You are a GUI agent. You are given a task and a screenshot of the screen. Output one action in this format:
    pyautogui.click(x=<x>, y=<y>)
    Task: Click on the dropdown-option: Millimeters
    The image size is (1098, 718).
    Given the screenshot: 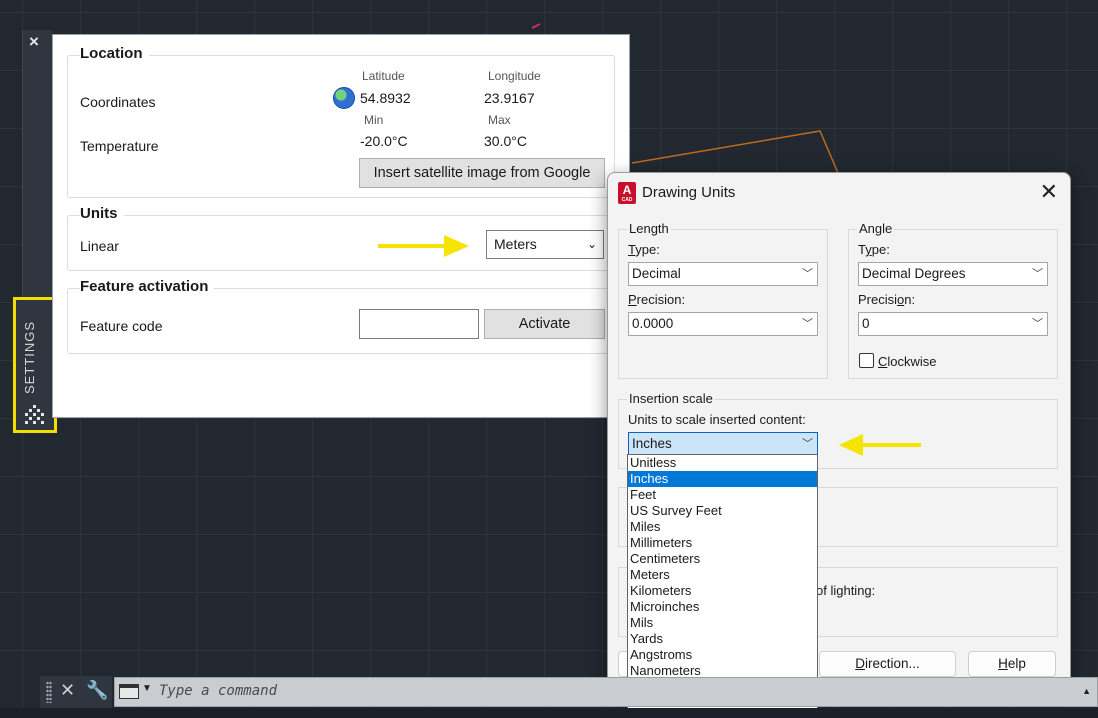 What is the action you would take?
    pyautogui.click(x=722, y=543)
    